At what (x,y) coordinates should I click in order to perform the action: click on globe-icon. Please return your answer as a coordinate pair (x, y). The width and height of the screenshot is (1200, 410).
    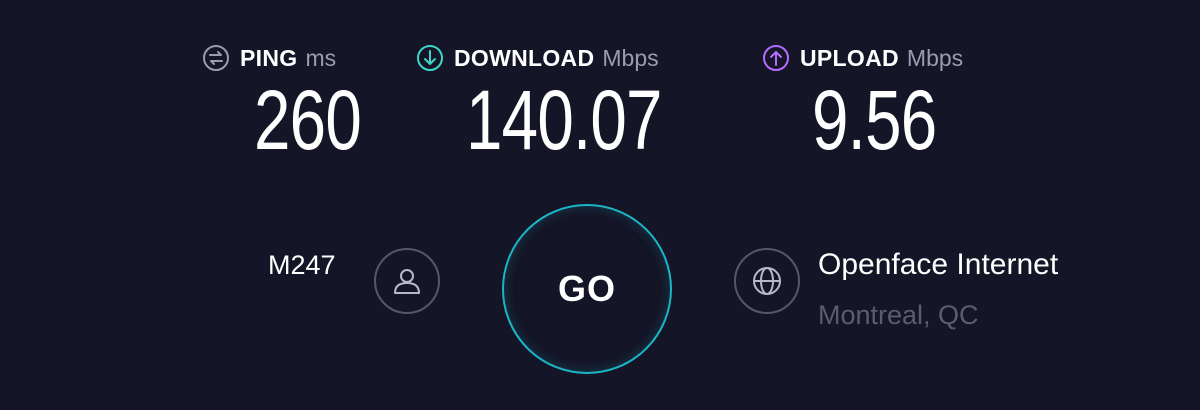
    Looking at the image, I should click on (767, 281).